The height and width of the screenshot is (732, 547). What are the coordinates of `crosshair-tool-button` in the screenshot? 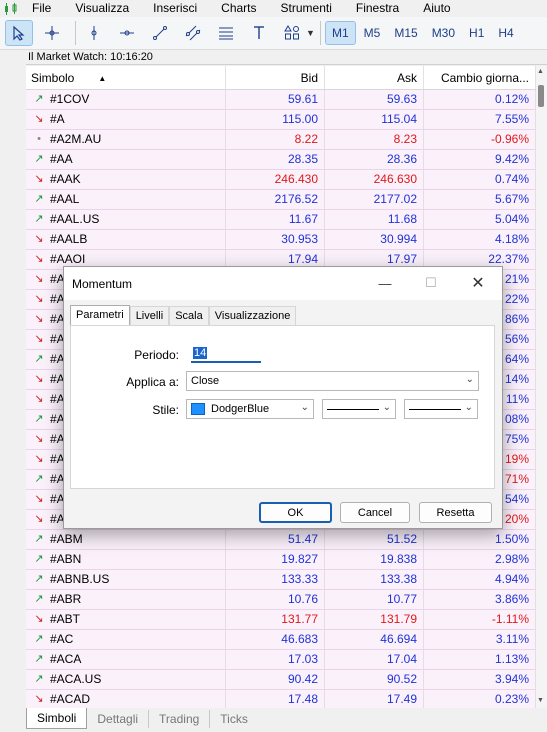 It's located at (52, 33).